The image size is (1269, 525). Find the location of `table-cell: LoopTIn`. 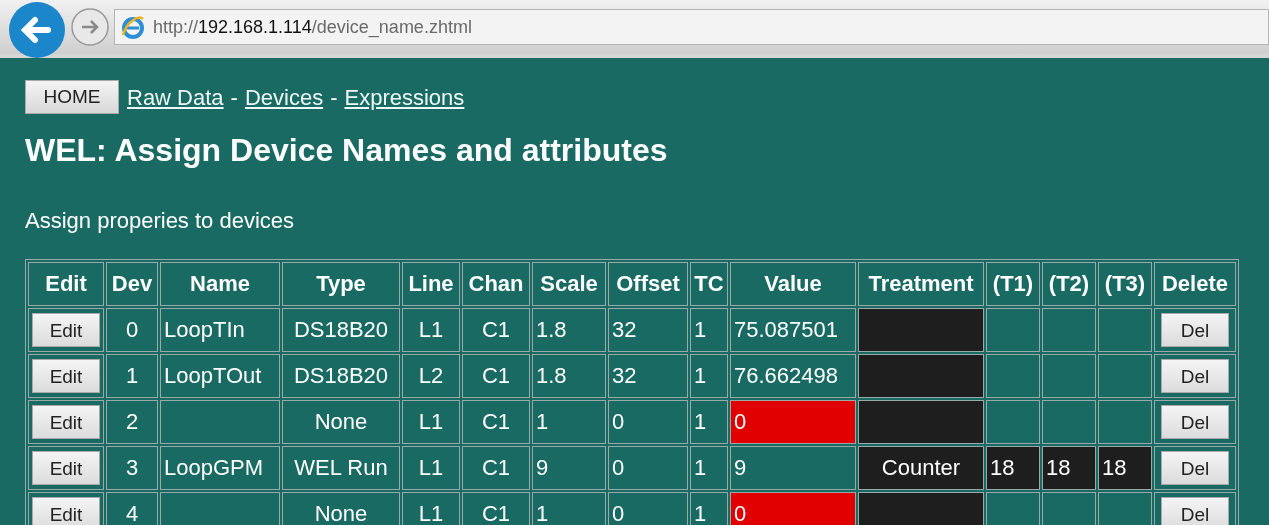

table-cell: LoopTIn is located at coordinates (220, 330).